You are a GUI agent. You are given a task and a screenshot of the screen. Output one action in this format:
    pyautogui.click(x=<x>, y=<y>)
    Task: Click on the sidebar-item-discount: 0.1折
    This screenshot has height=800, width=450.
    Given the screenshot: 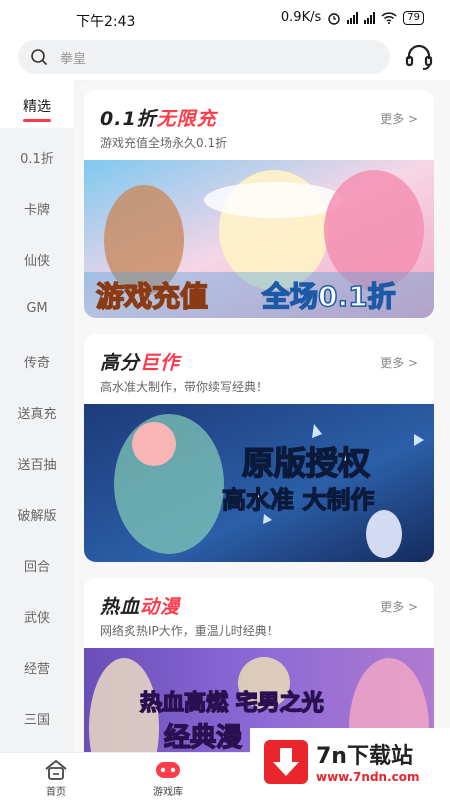 What is the action you would take?
    pyautogui.click(x=37, y=157)
    